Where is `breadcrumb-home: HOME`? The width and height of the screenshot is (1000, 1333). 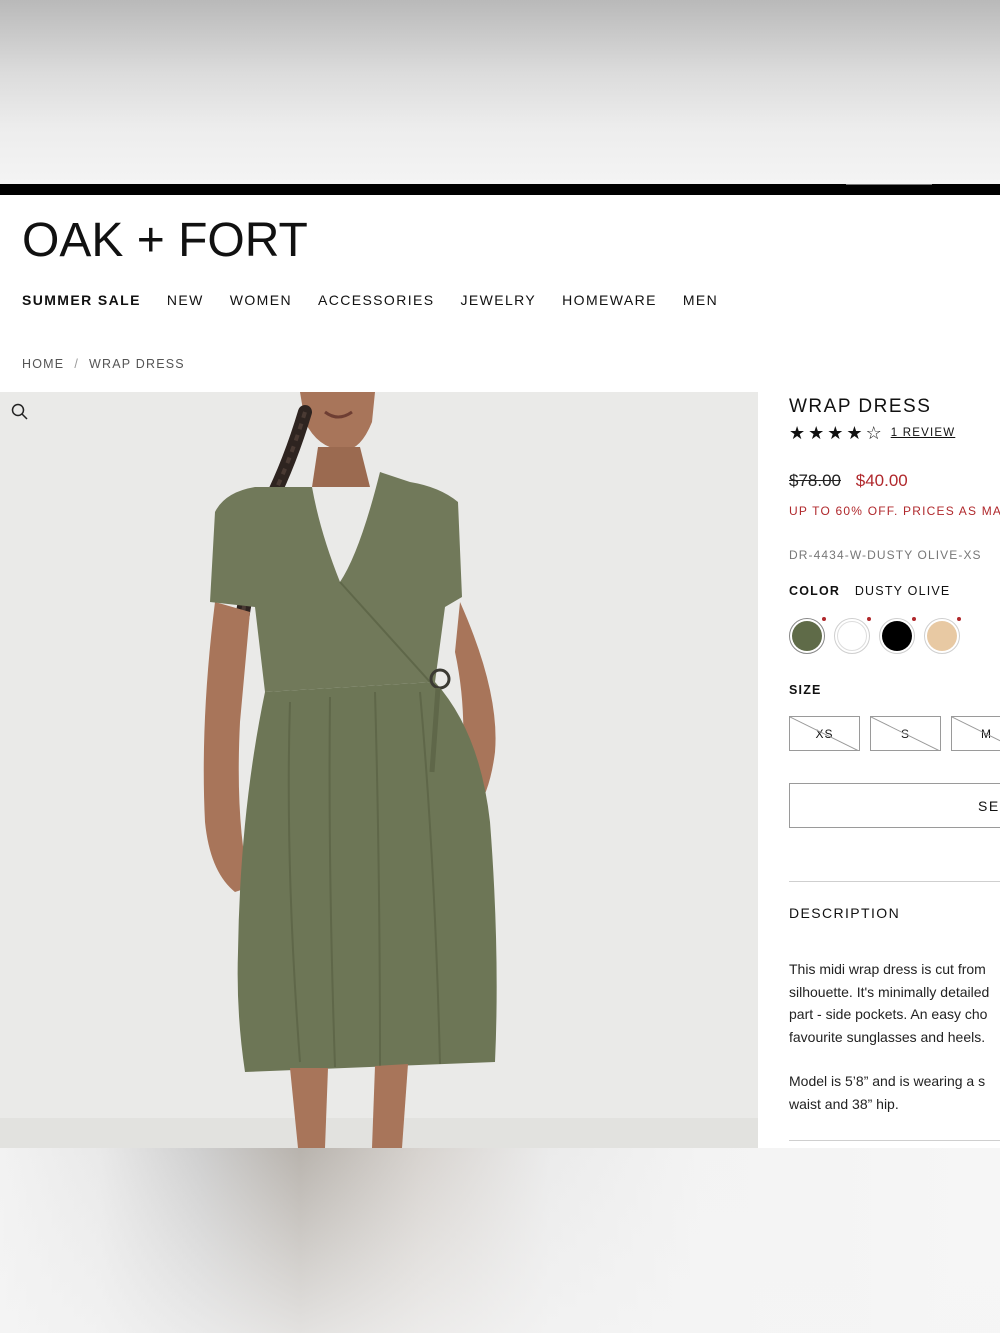
breadcrumb-home: HOME is located at coordinates (43, 364).